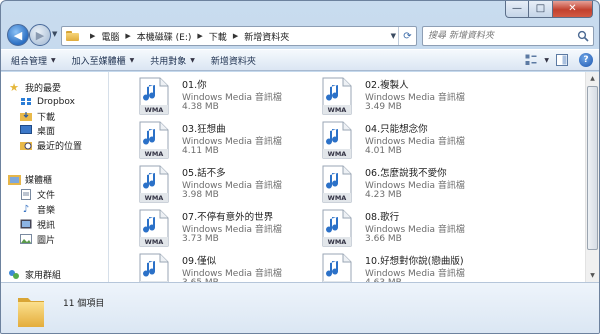  Describe the element at coordinates (383, 239) in the screenshot. I see `file-size: 3.66 MB` at that location.